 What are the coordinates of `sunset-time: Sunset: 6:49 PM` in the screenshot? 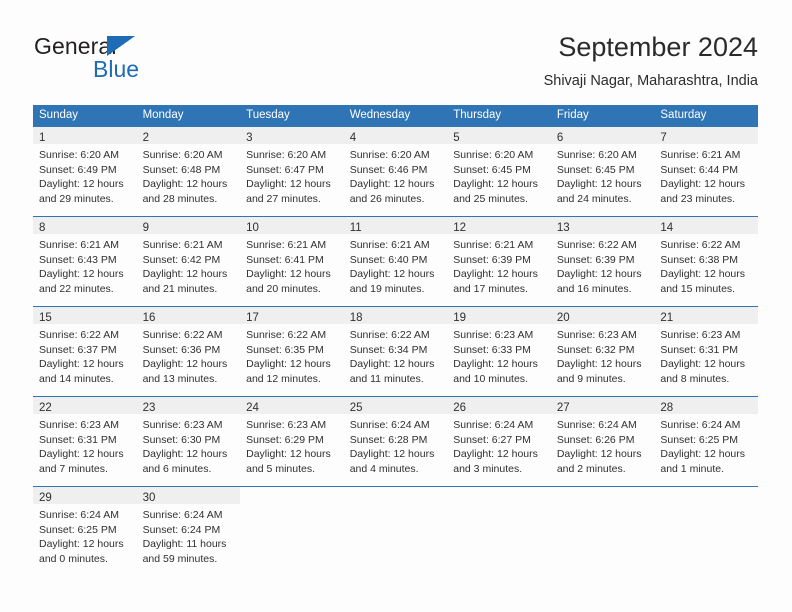 It's located at (78, 169).